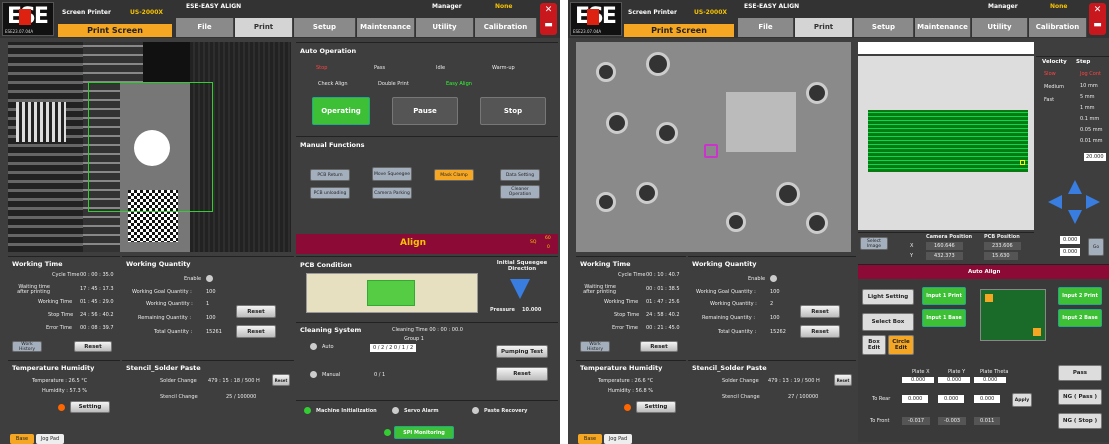 The image size is (1109, 444). Describe the element at coordinates (1075, 187) in the screenshot. I see `arrow-up-icon` at that location.